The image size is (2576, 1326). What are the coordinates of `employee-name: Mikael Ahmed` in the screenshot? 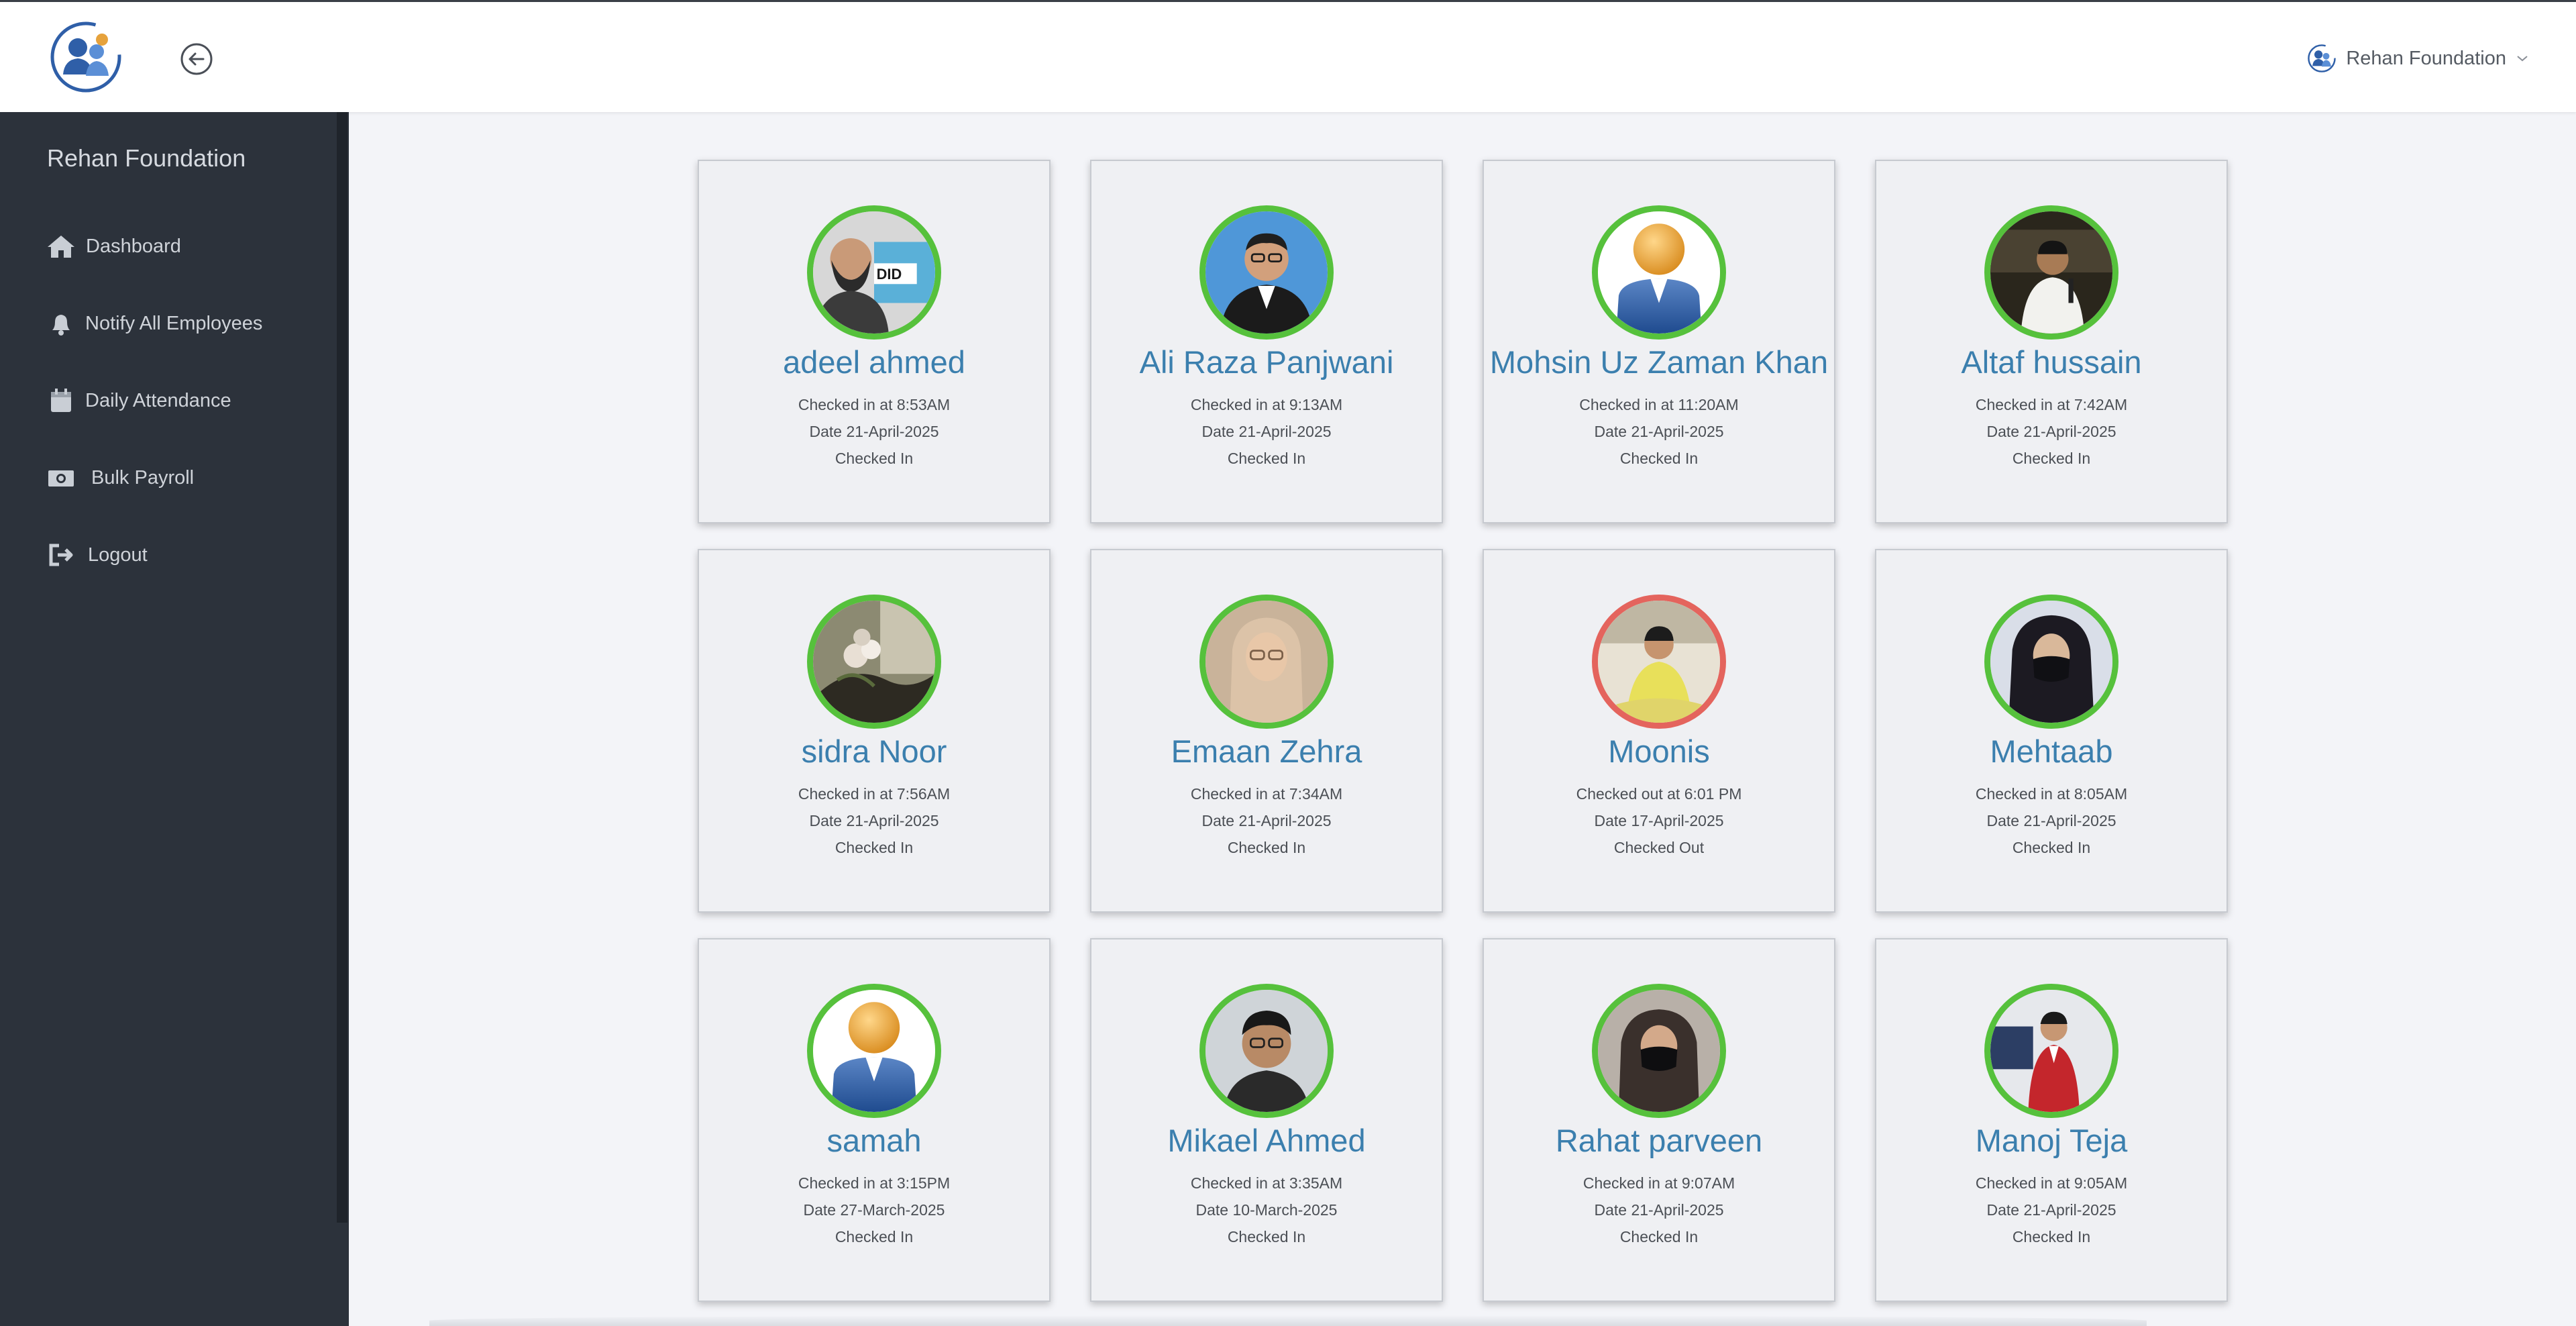 It's located at (1266, 1140).